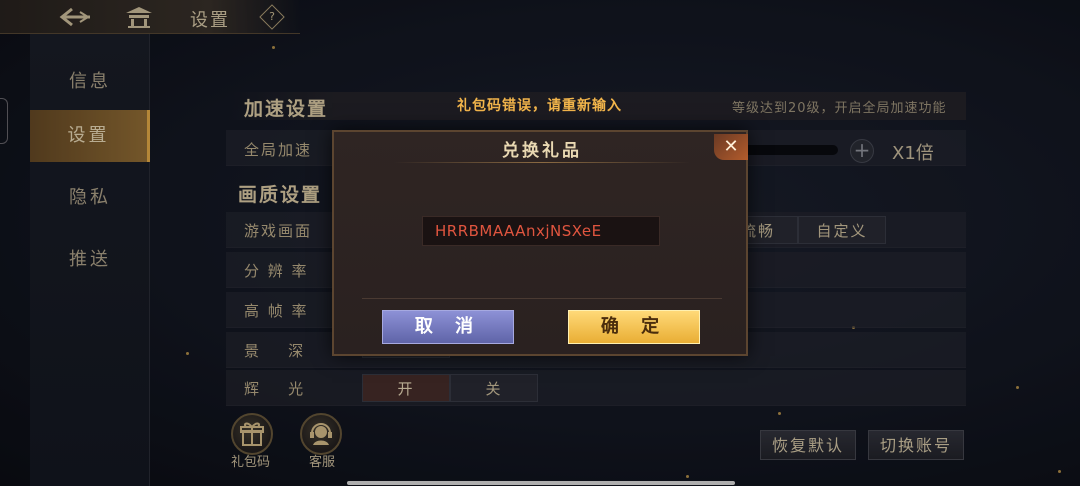  I want to click on close-button: ✕, so click(731, 147).